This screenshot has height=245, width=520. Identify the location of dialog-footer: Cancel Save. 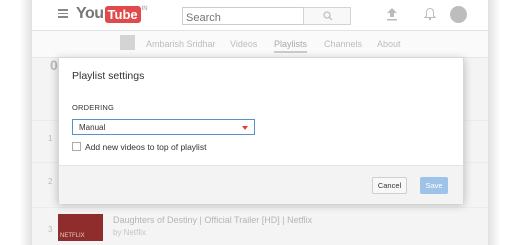
(261, 184).